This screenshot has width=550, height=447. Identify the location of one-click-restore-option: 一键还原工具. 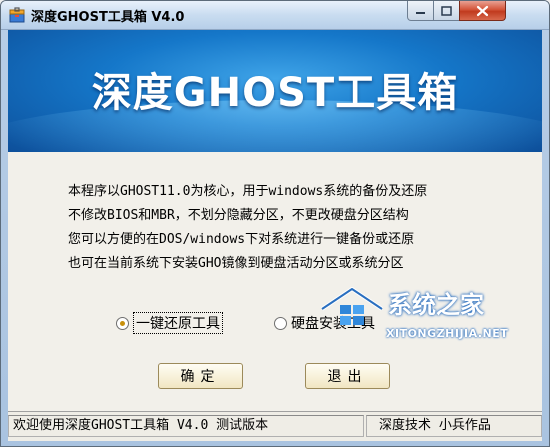
(169, 323).